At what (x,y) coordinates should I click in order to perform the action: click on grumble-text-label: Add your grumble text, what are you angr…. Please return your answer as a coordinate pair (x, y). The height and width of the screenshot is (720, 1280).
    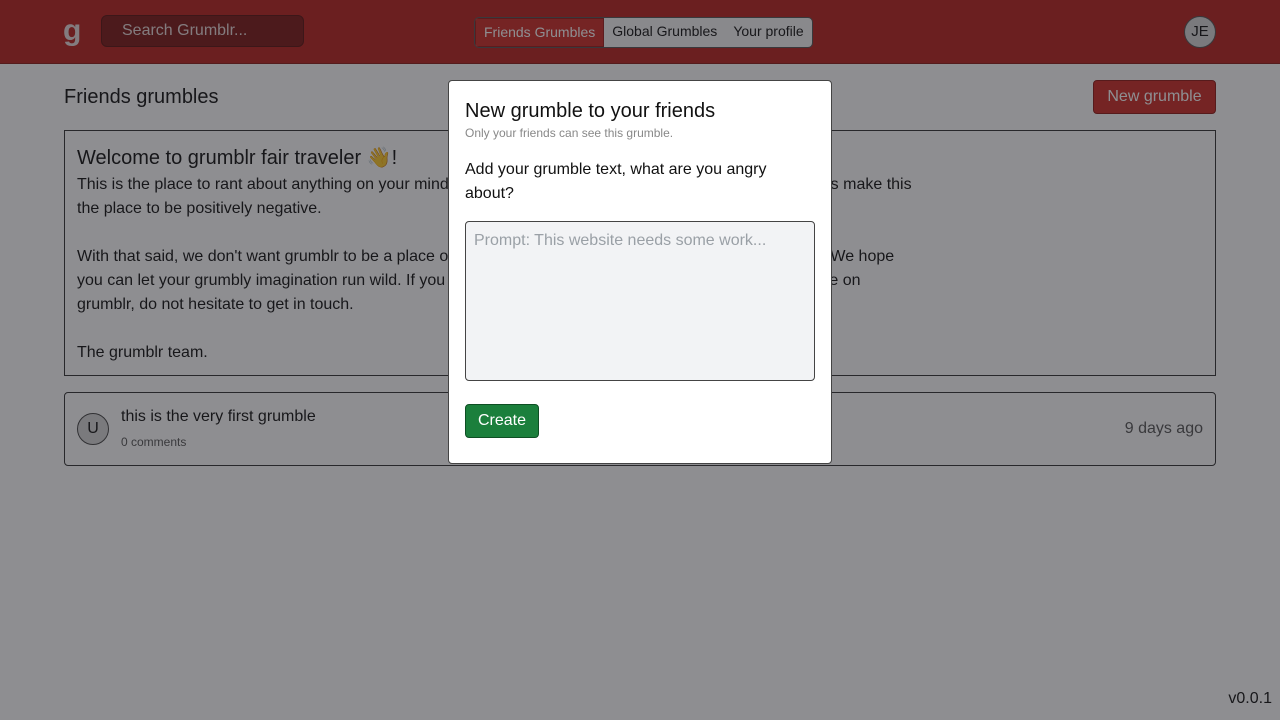
    Looking at the image, I should click on (616, 181).